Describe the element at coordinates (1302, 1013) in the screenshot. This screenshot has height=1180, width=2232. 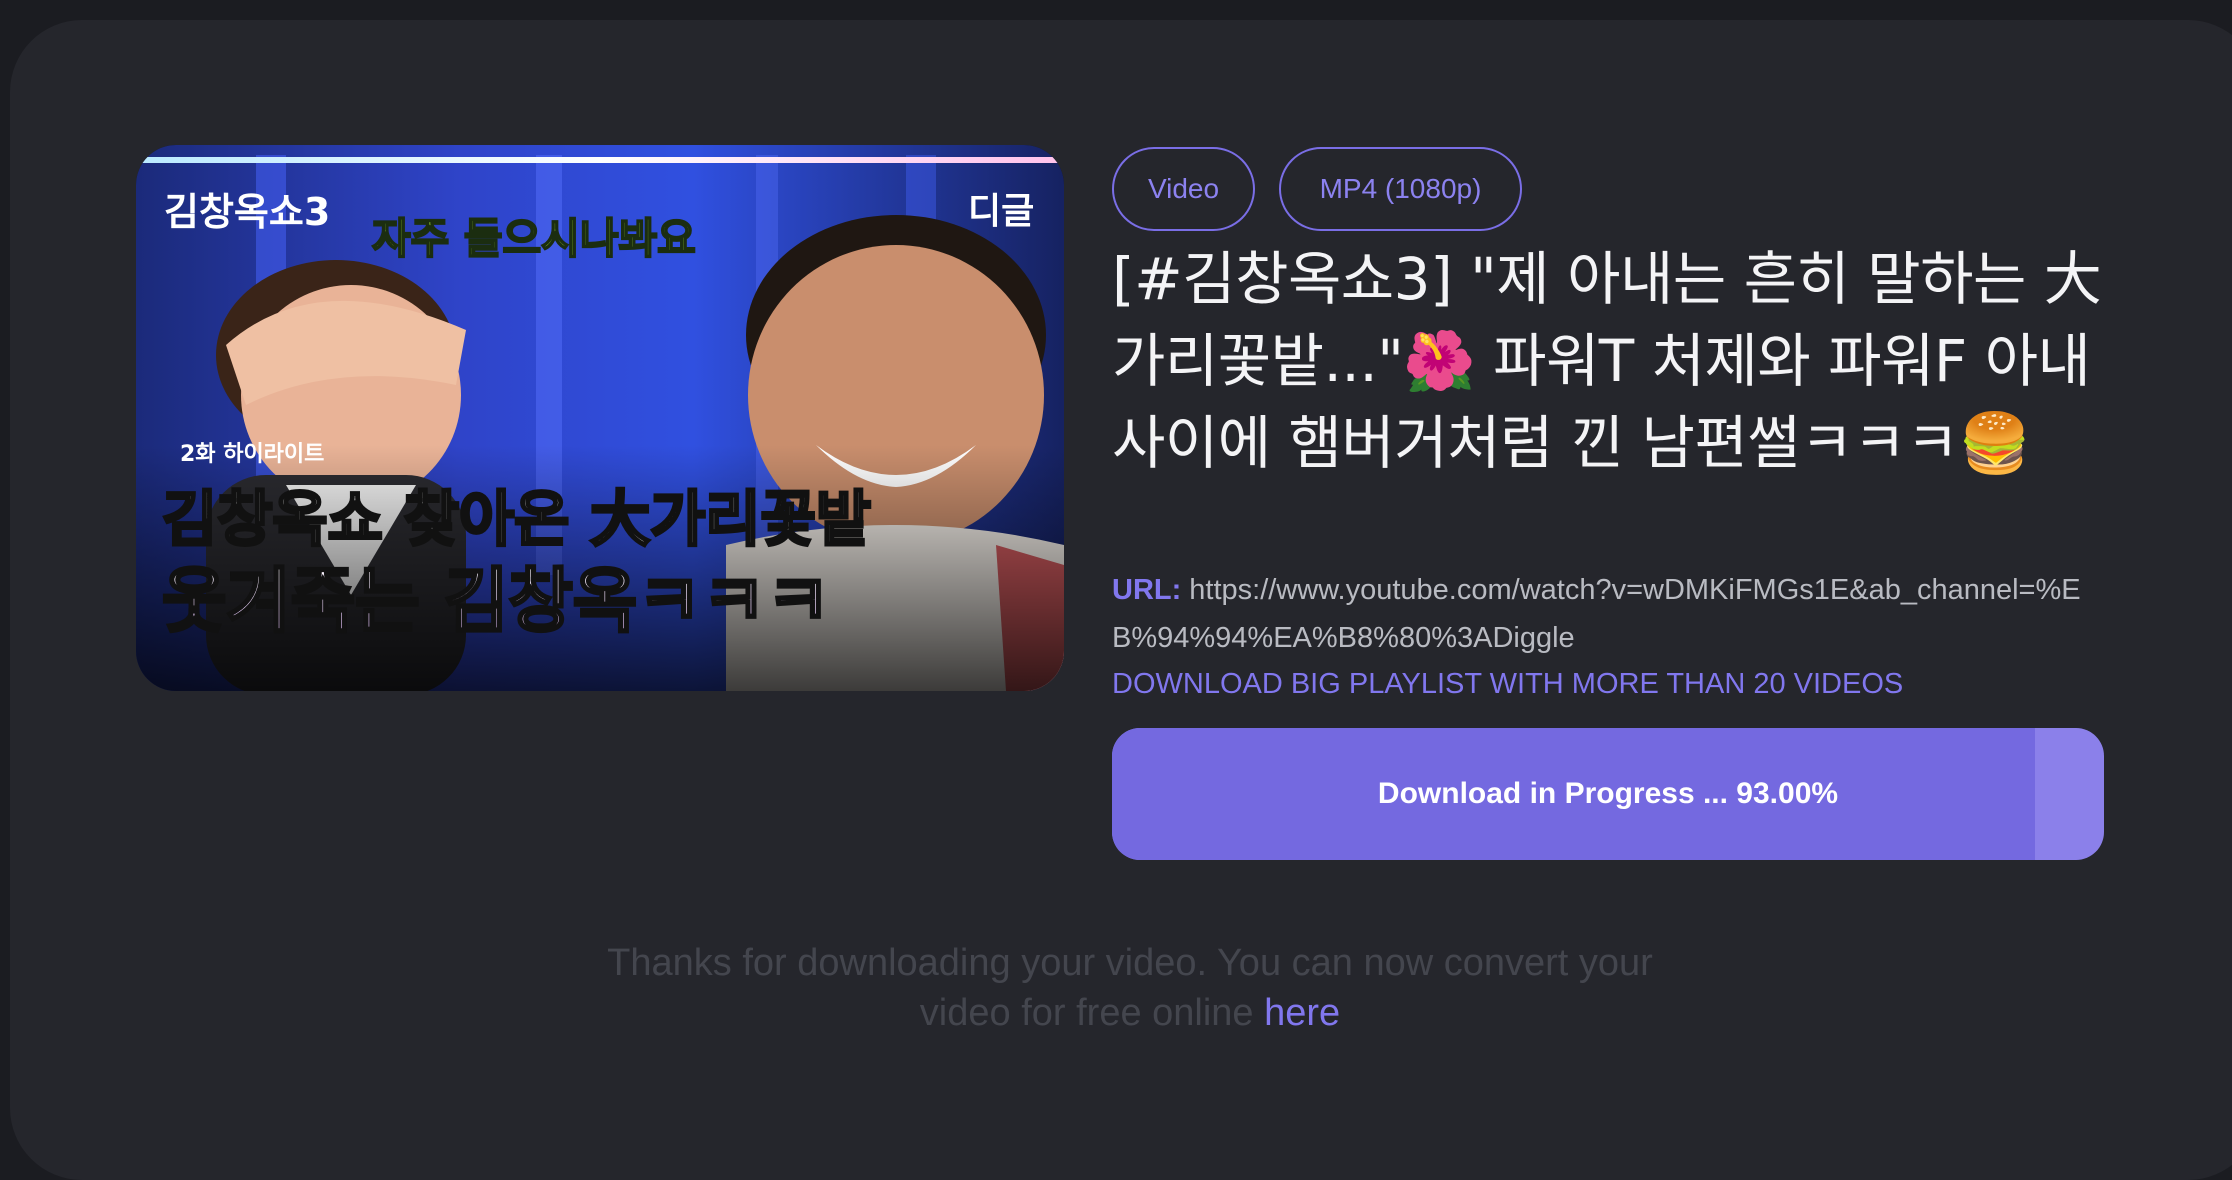
I see `convert-here-link: here` at that location.